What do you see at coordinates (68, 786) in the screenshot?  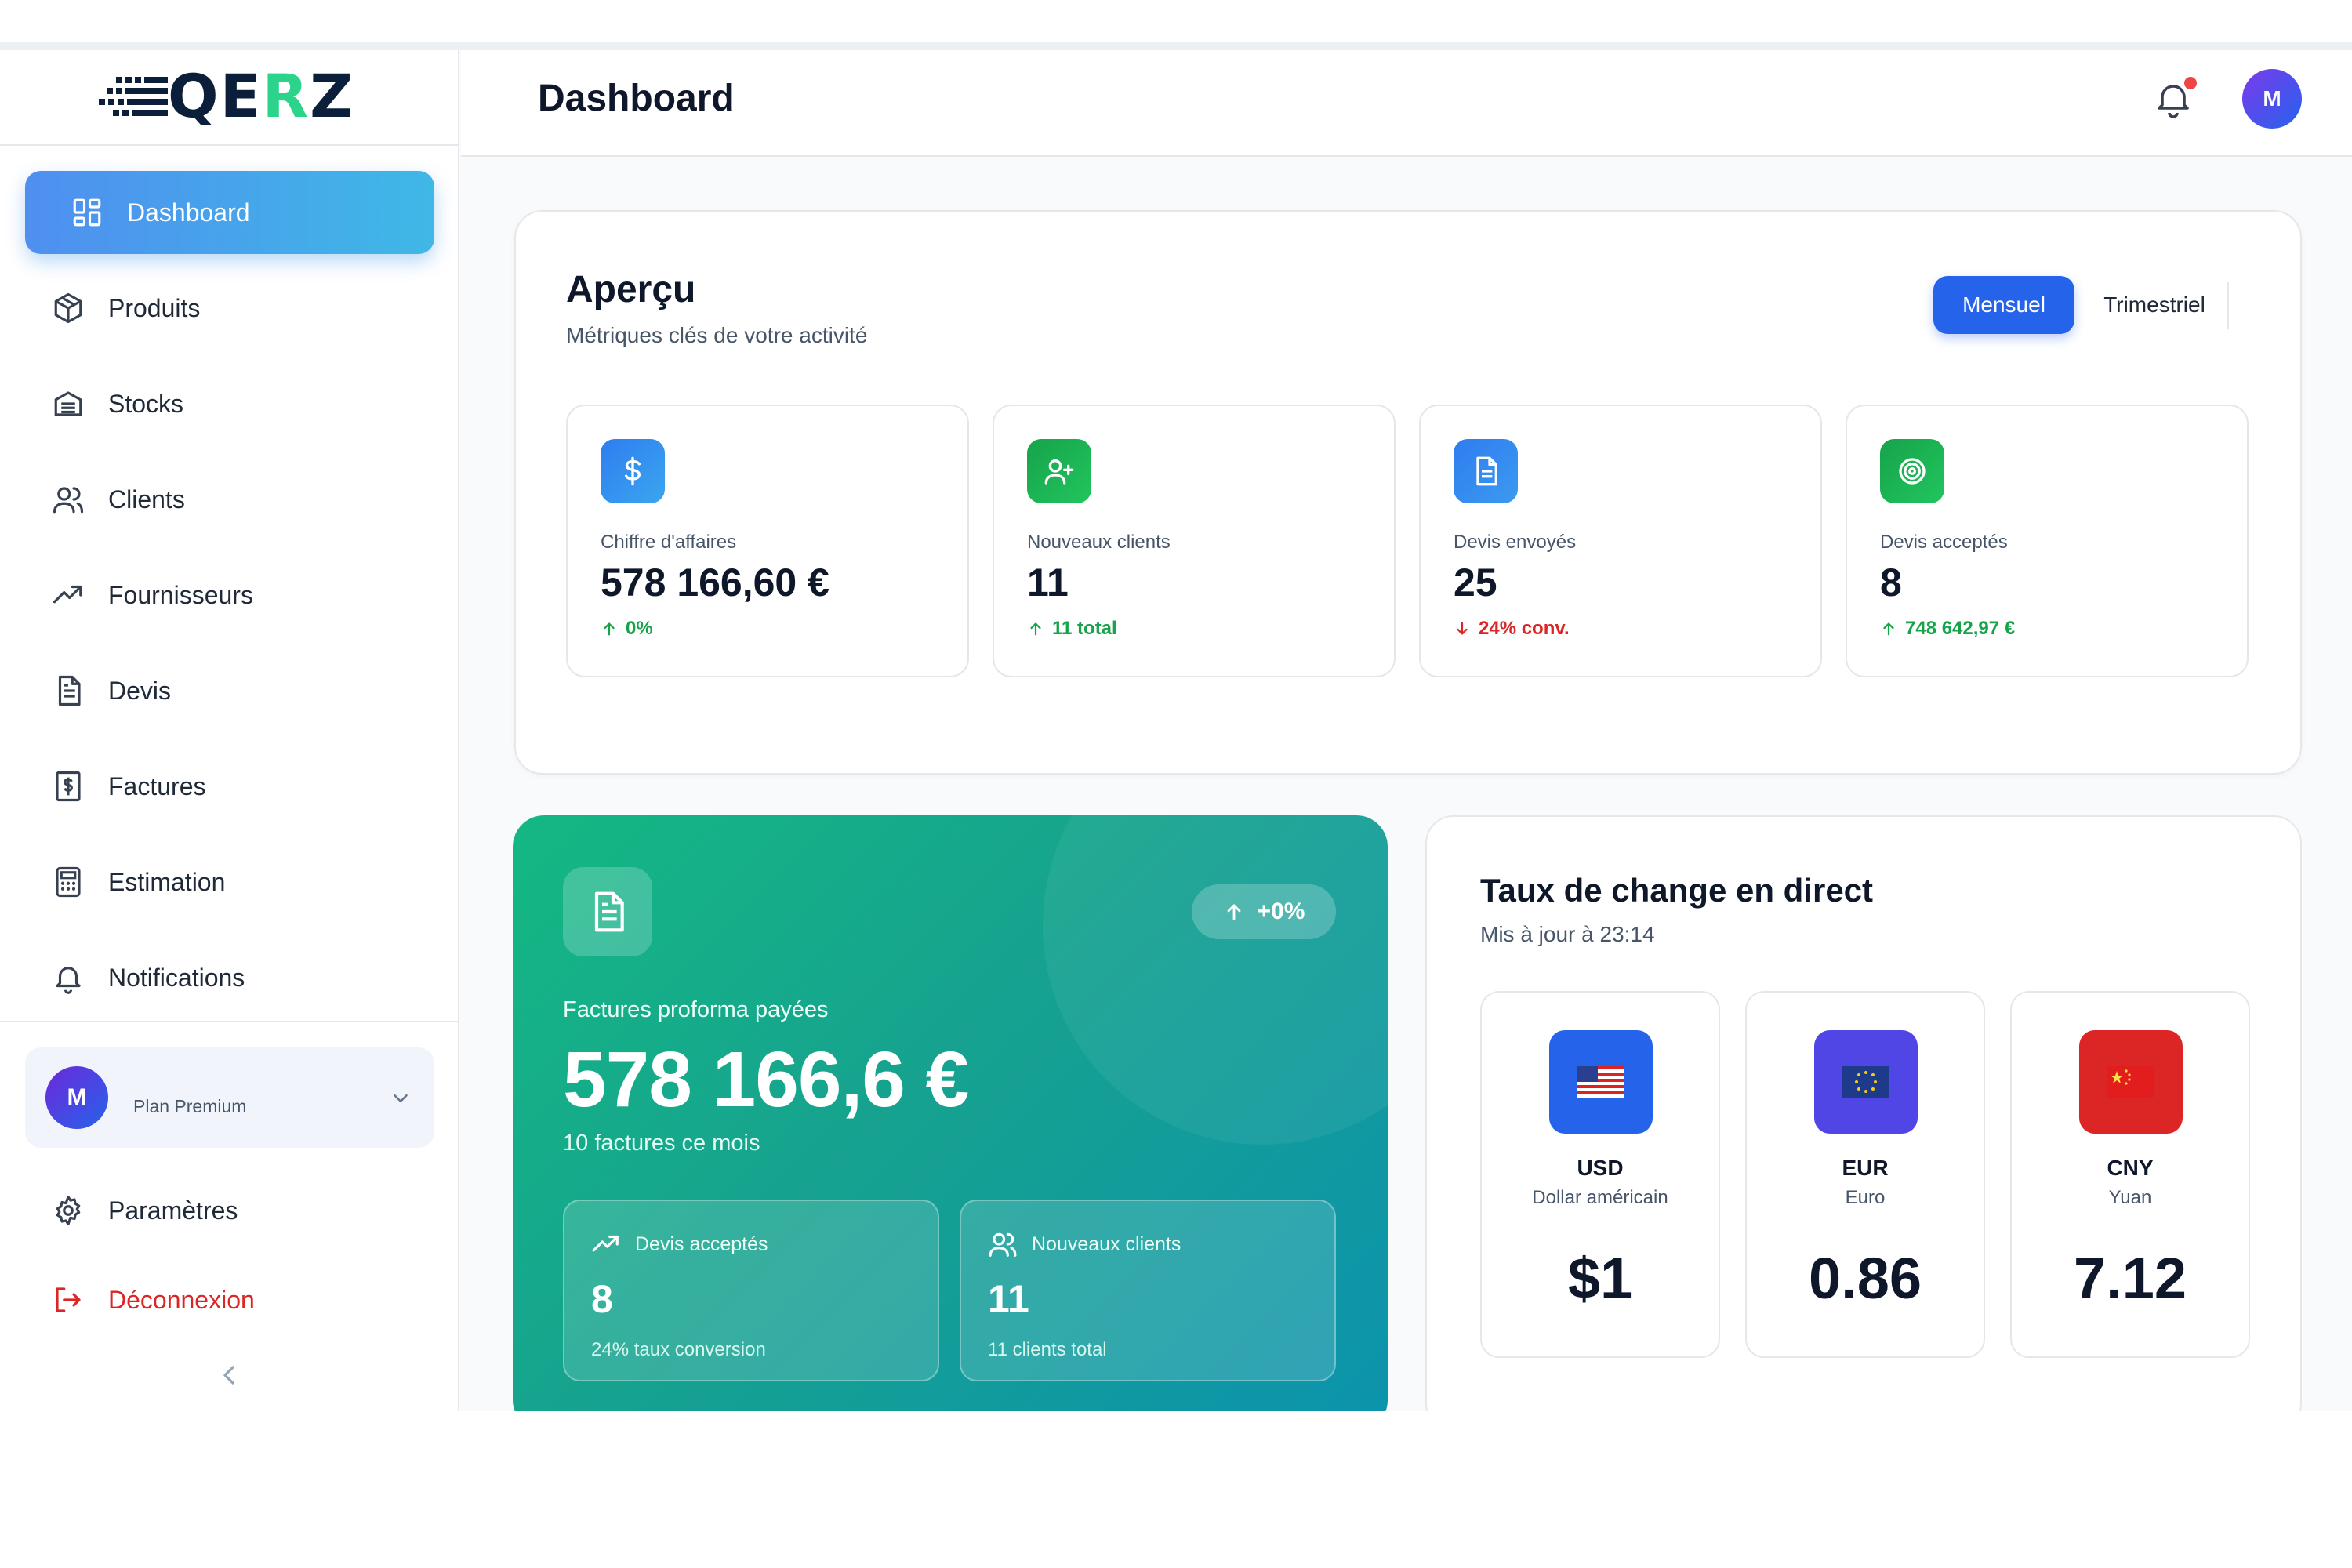 I see `invoice-dollar-icon` at bounding box center [68, 786].